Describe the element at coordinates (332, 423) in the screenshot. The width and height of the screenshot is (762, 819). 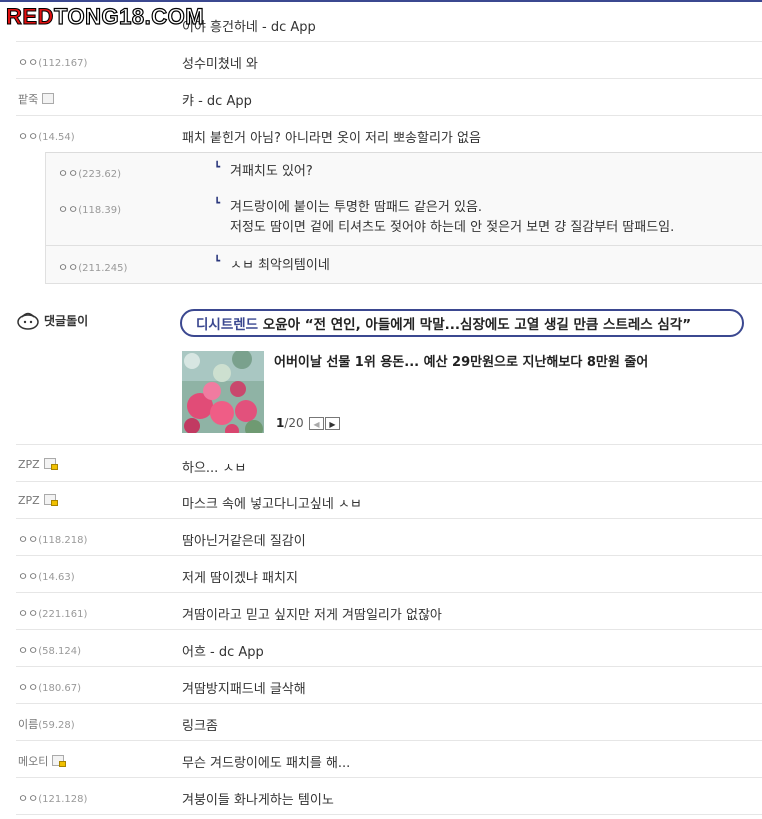
I see `chevron-right-icon: ▶` at that location.